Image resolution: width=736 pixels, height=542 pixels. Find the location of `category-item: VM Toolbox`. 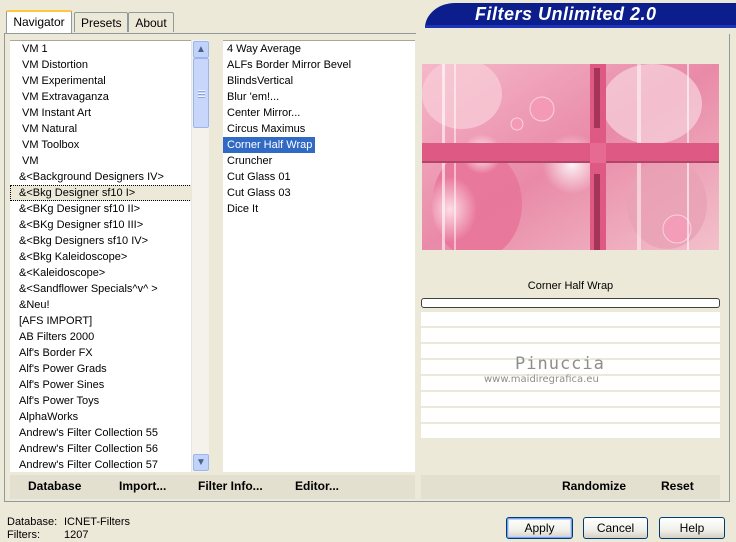

category-item: VM Toolbox is located at coordinates (101, 145).